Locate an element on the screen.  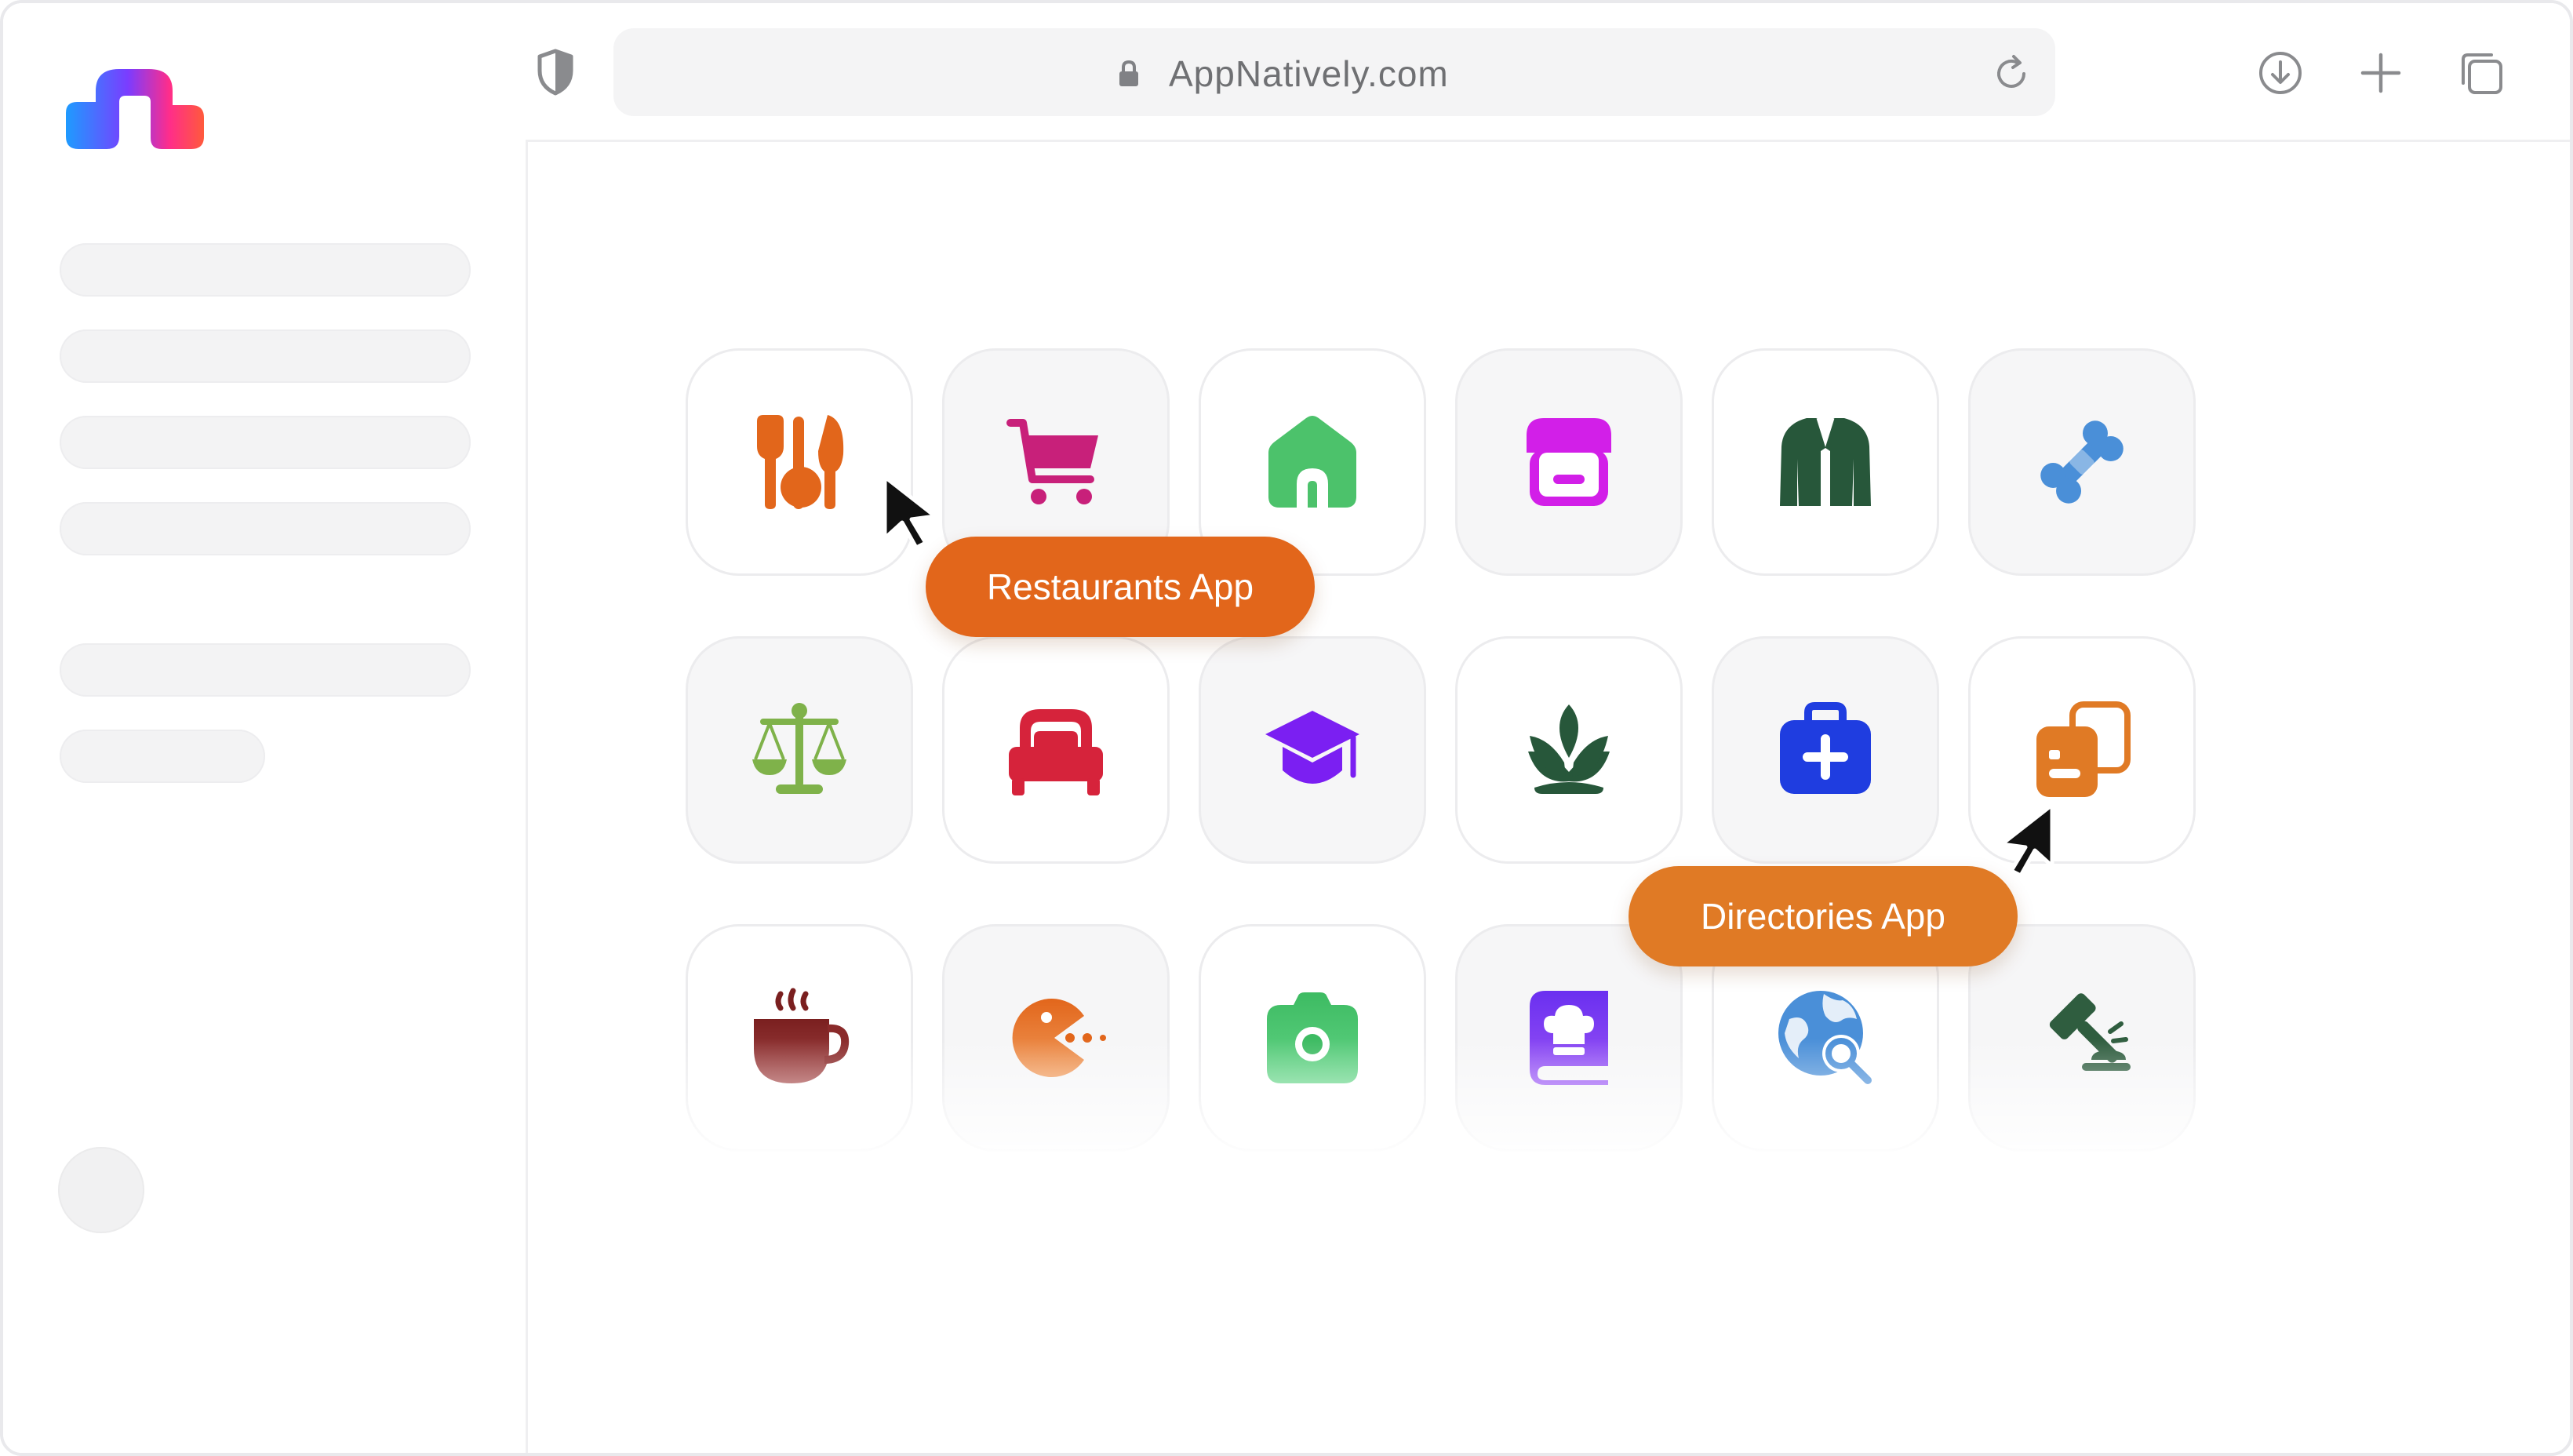
app-tile-cafe is located at coordinates (799, 1038).